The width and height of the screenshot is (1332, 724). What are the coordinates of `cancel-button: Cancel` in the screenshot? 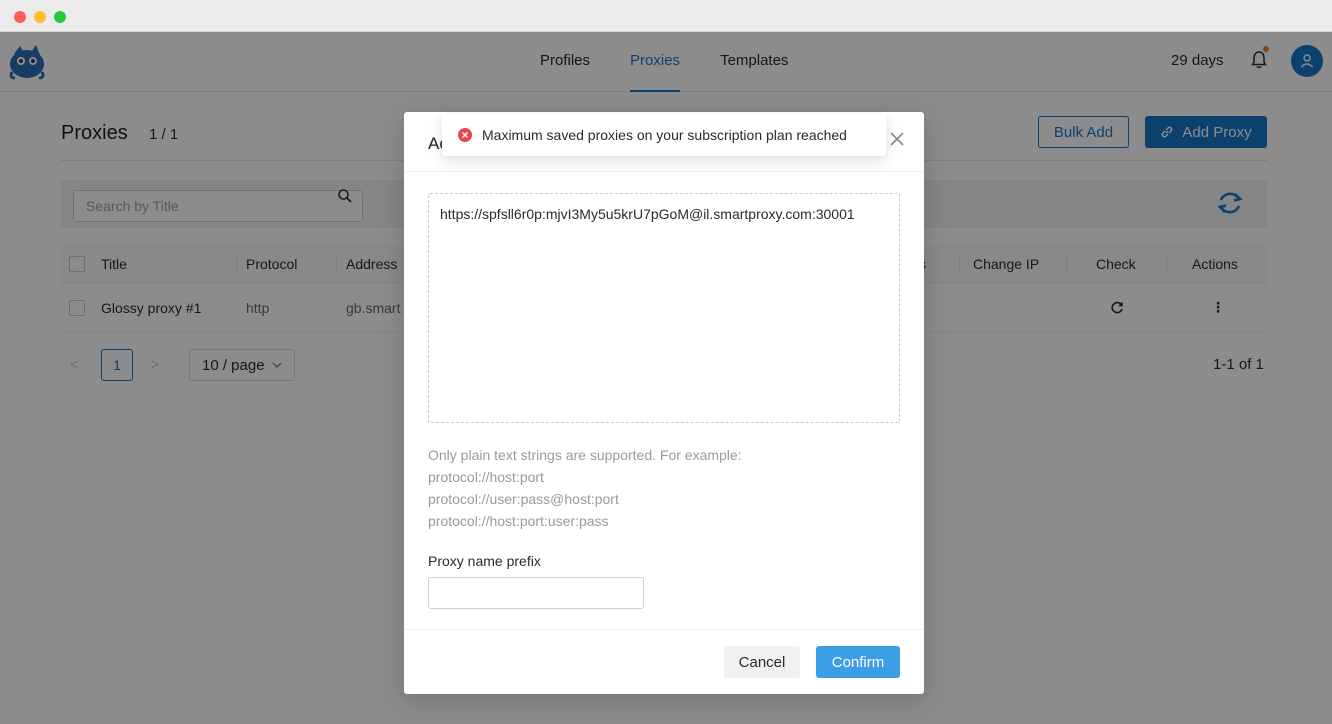 It's located at (762, 662).